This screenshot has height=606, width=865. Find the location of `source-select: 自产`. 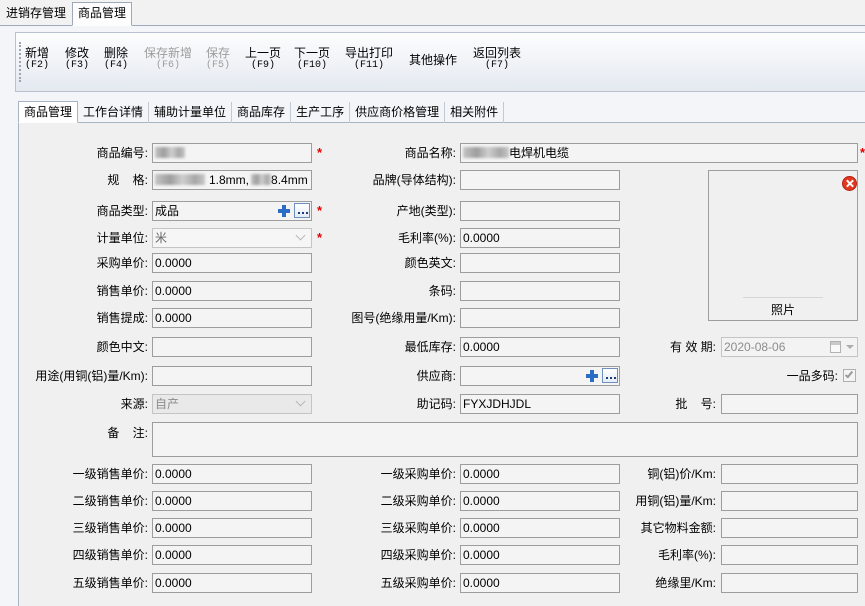

source-select: 自产 is located at coordinates (232, 404).